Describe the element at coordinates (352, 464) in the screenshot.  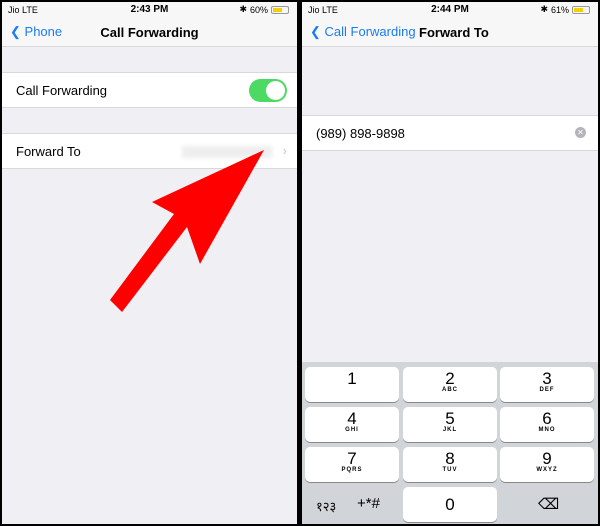
I see `key-7: 7 PQRS` at that location.